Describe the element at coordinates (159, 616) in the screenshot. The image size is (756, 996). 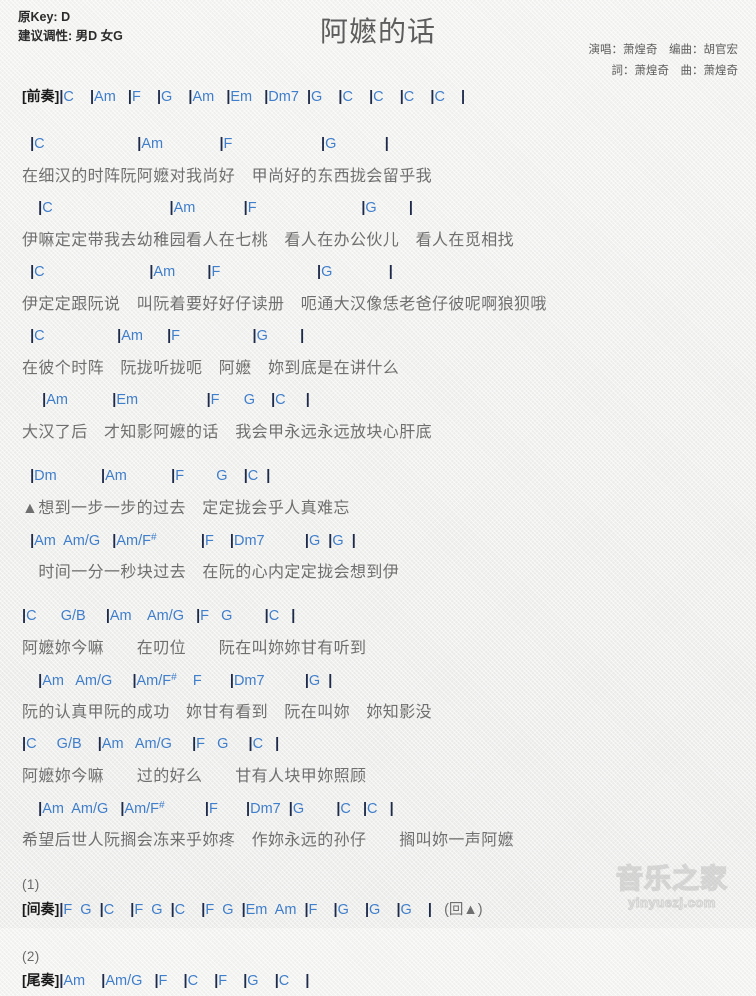
I see `chordline: |C G/B |Am Am/G |F G |C |` at that location.